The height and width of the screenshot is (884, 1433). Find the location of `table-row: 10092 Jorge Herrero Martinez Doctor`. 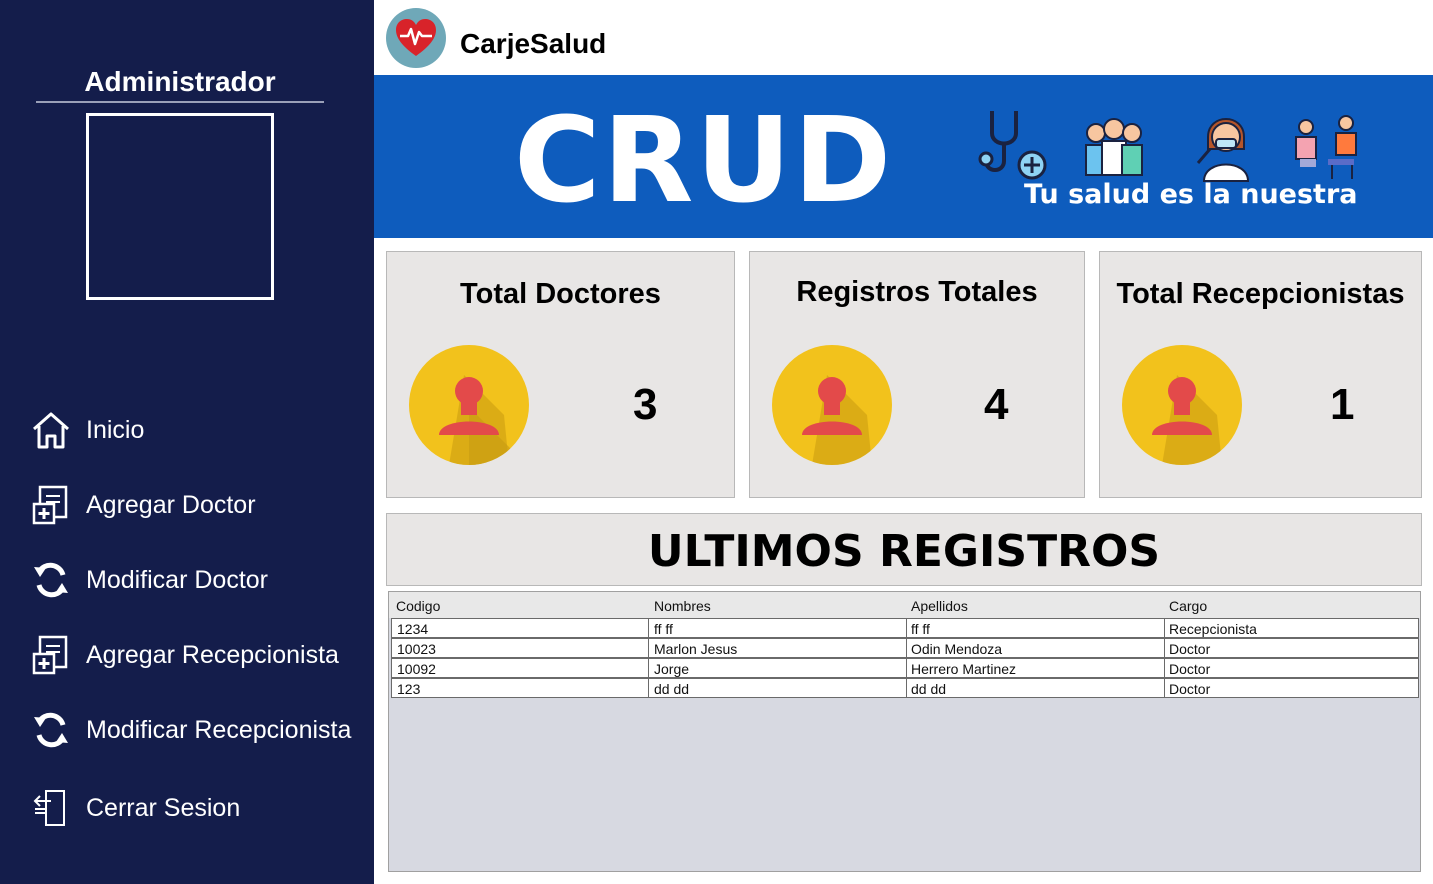

table-row: 10092 Jorge Herrero Martinez Doctor is located at coordinates (905, 668).